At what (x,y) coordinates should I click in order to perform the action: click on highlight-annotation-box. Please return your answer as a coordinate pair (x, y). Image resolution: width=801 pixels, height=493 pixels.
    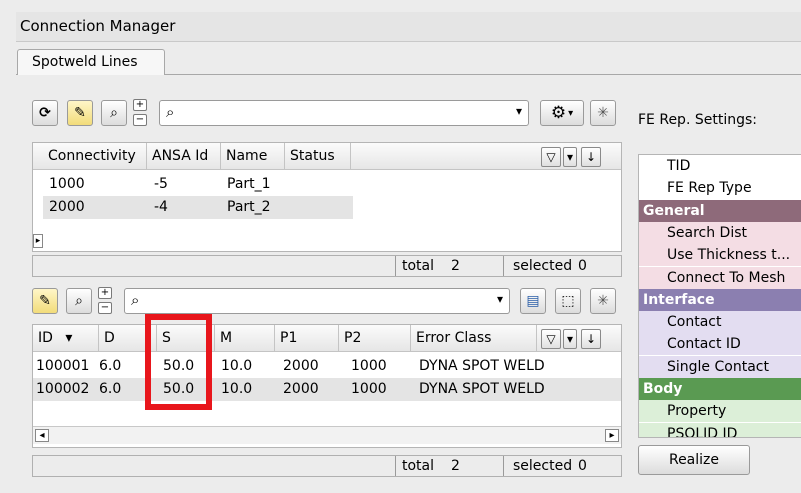
    Looking at the image, I should click on (178, 362).